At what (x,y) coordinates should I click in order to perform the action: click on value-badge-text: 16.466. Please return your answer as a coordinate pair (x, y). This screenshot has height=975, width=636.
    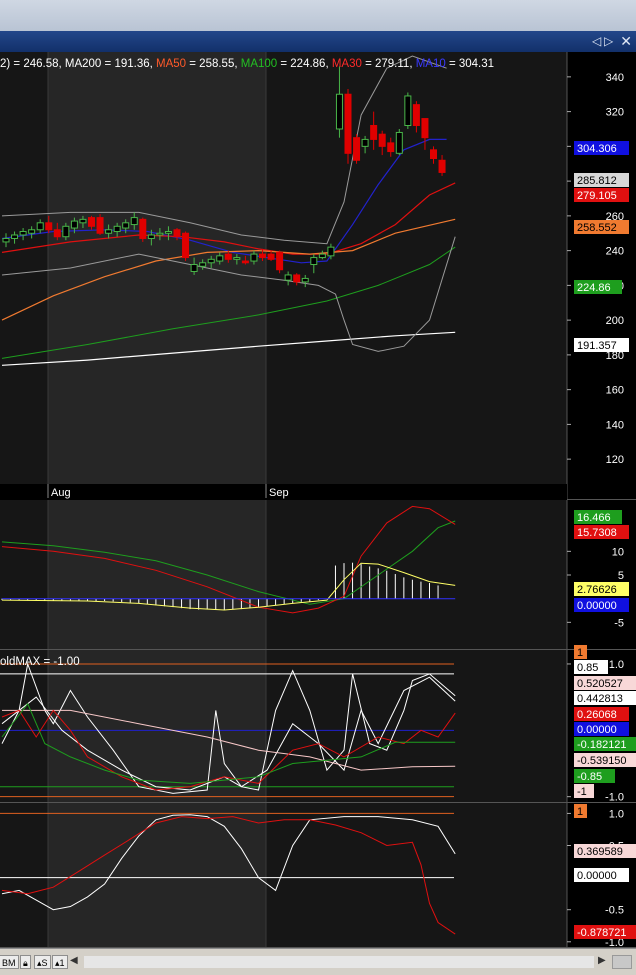
    Looking at the image, I should click on (594, 518).